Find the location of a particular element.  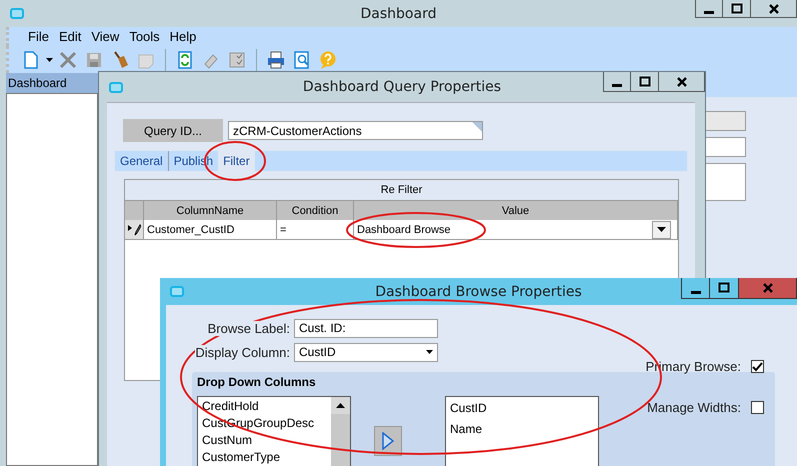

window-title: Dashboard Browse Properties is located at coordinates (478, 292).